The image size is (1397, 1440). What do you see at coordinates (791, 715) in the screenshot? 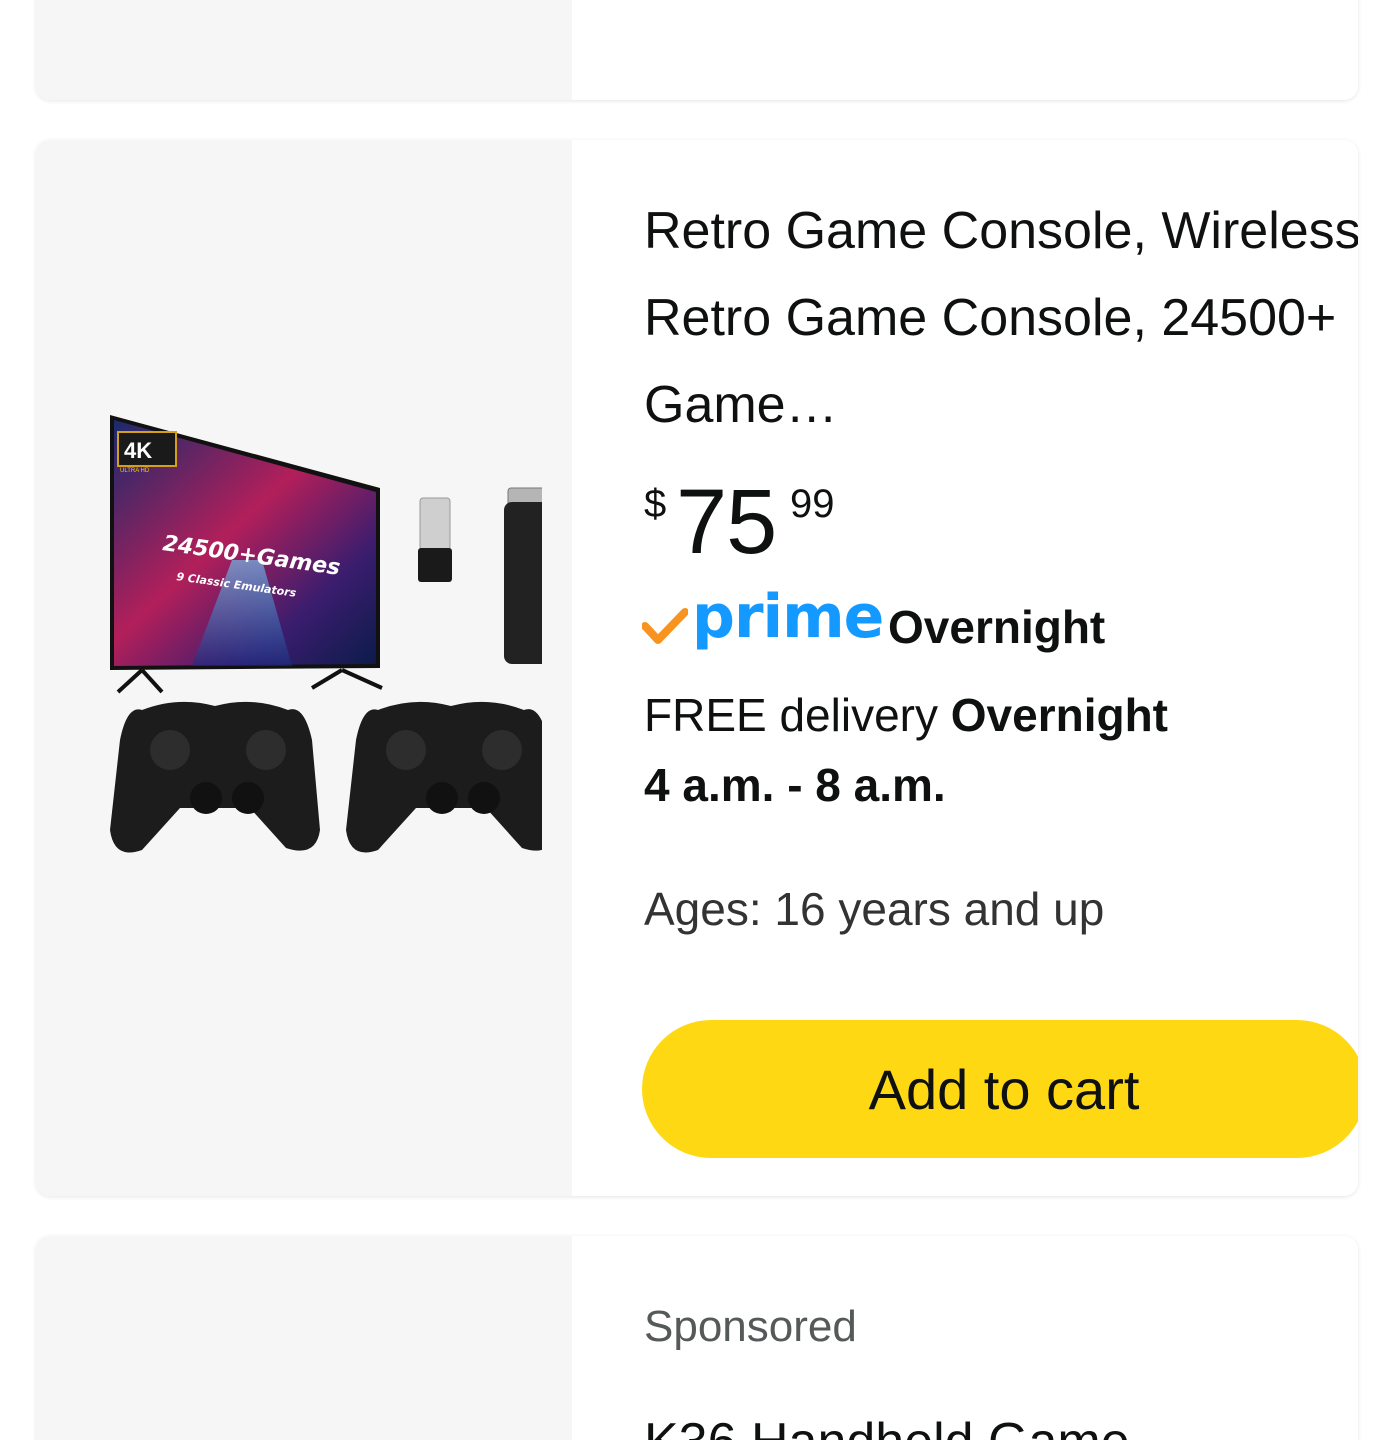
I see `delivery-prefix: FREE delivery` at bounding box center [791, 715].